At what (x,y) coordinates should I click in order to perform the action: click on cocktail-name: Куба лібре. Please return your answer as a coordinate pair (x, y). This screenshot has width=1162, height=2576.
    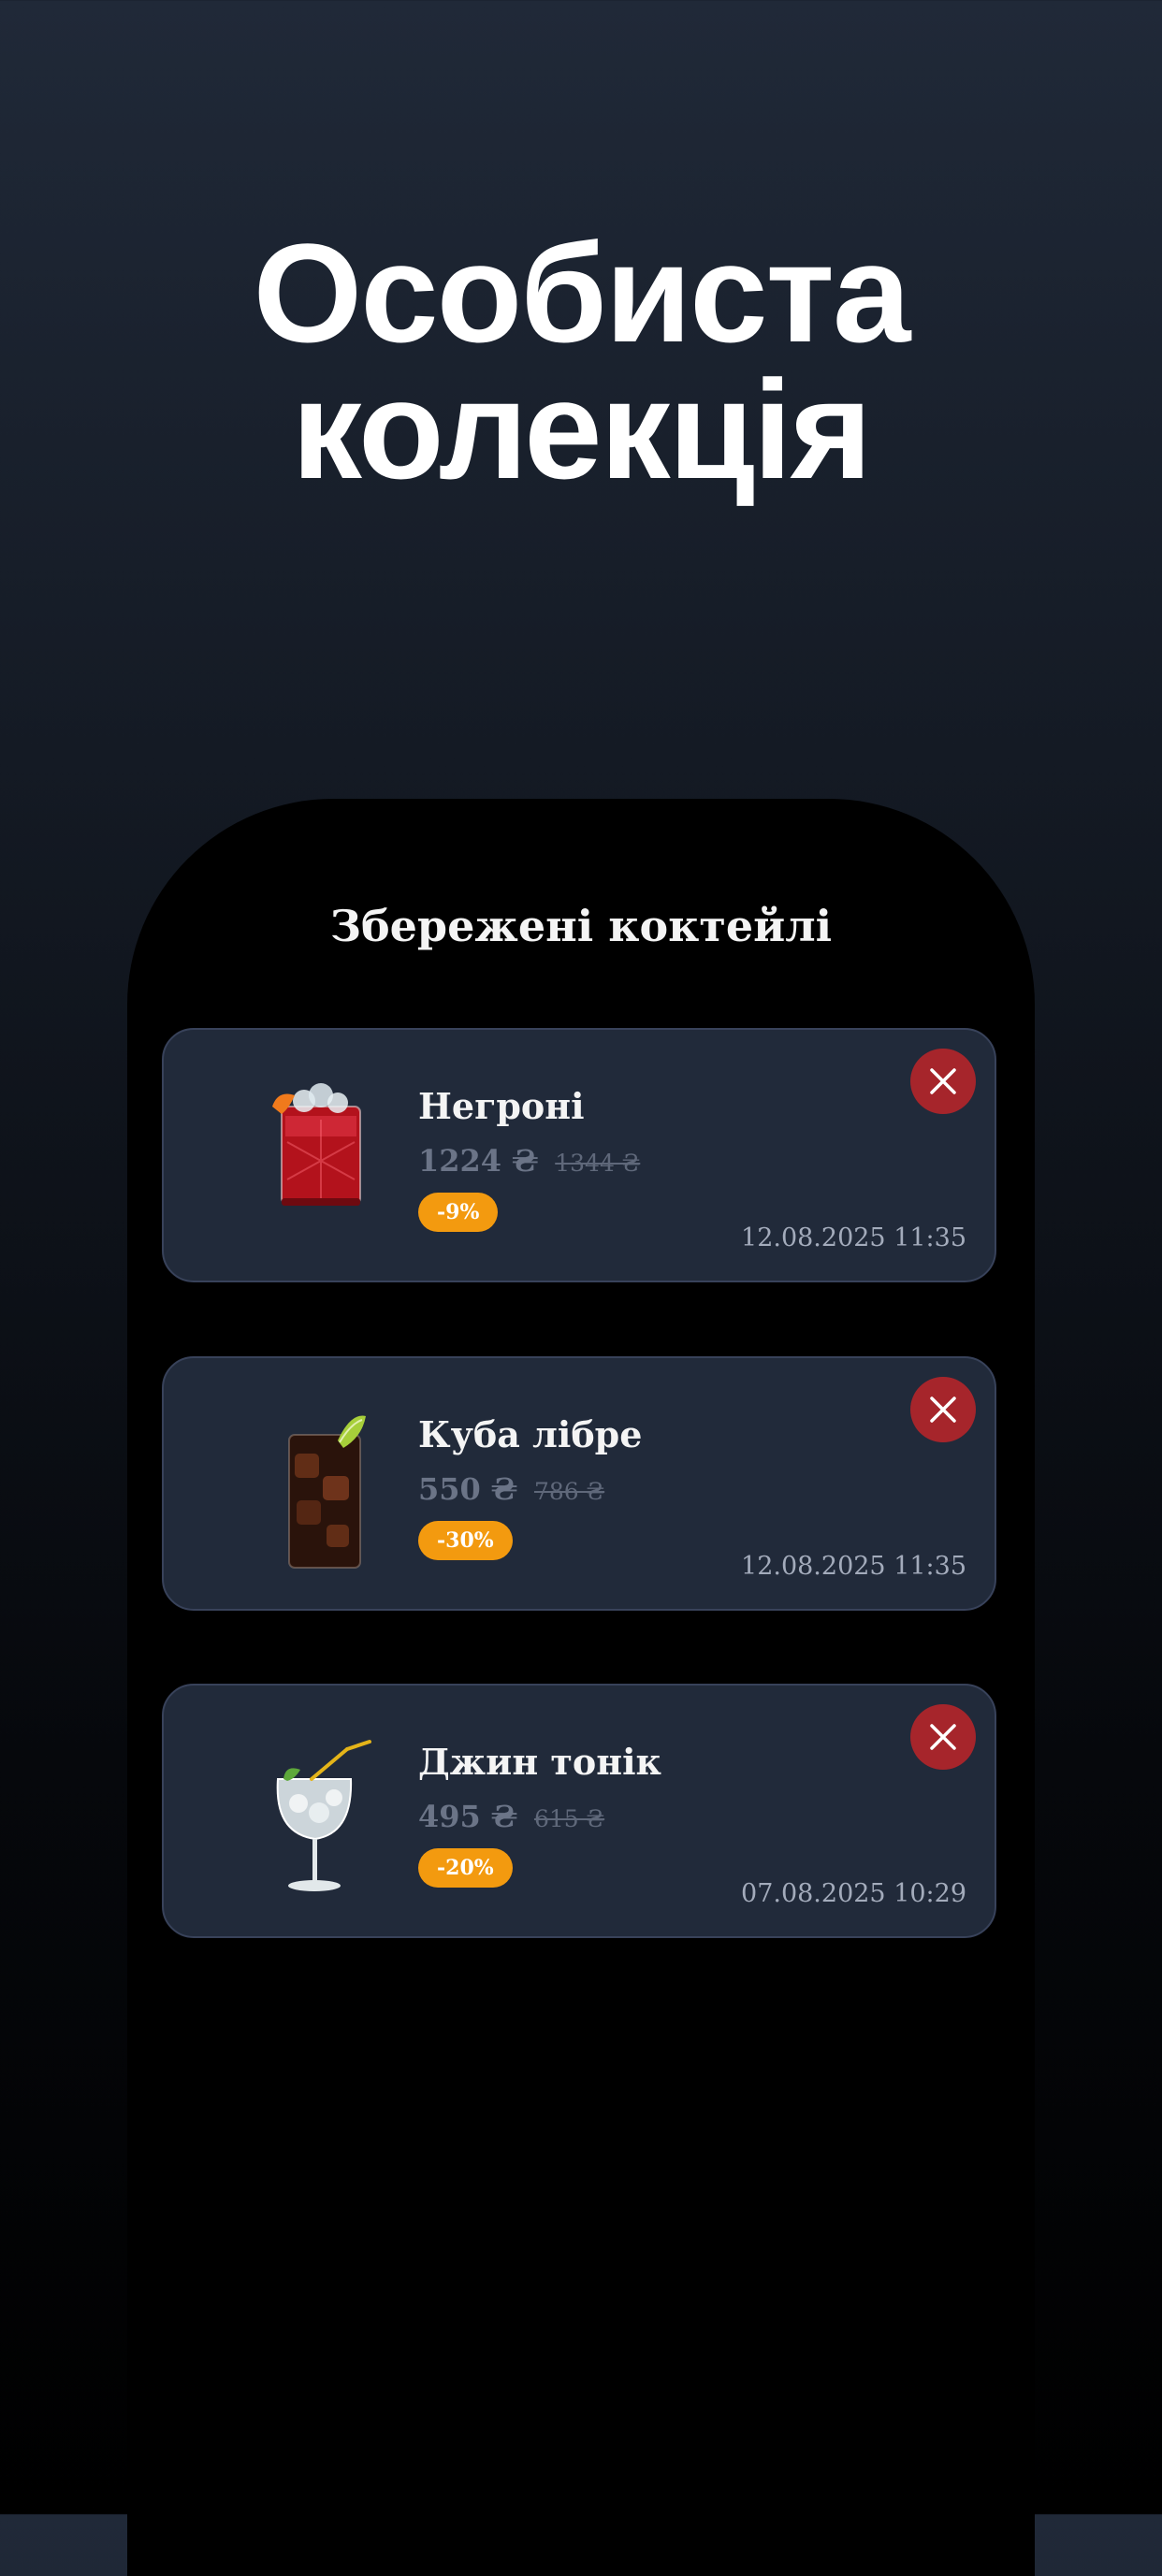
    Looking at the image, I should click on (531, 1434).